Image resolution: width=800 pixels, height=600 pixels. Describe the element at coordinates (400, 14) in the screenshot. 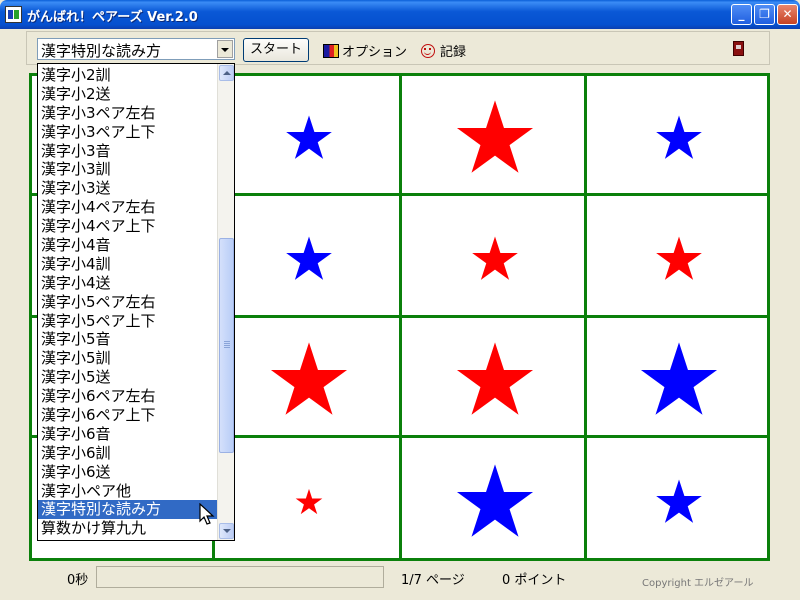

I see `title-bar: がんばれ！ペアーズ Ver.2.0 _ ❐ ✕` at that location.